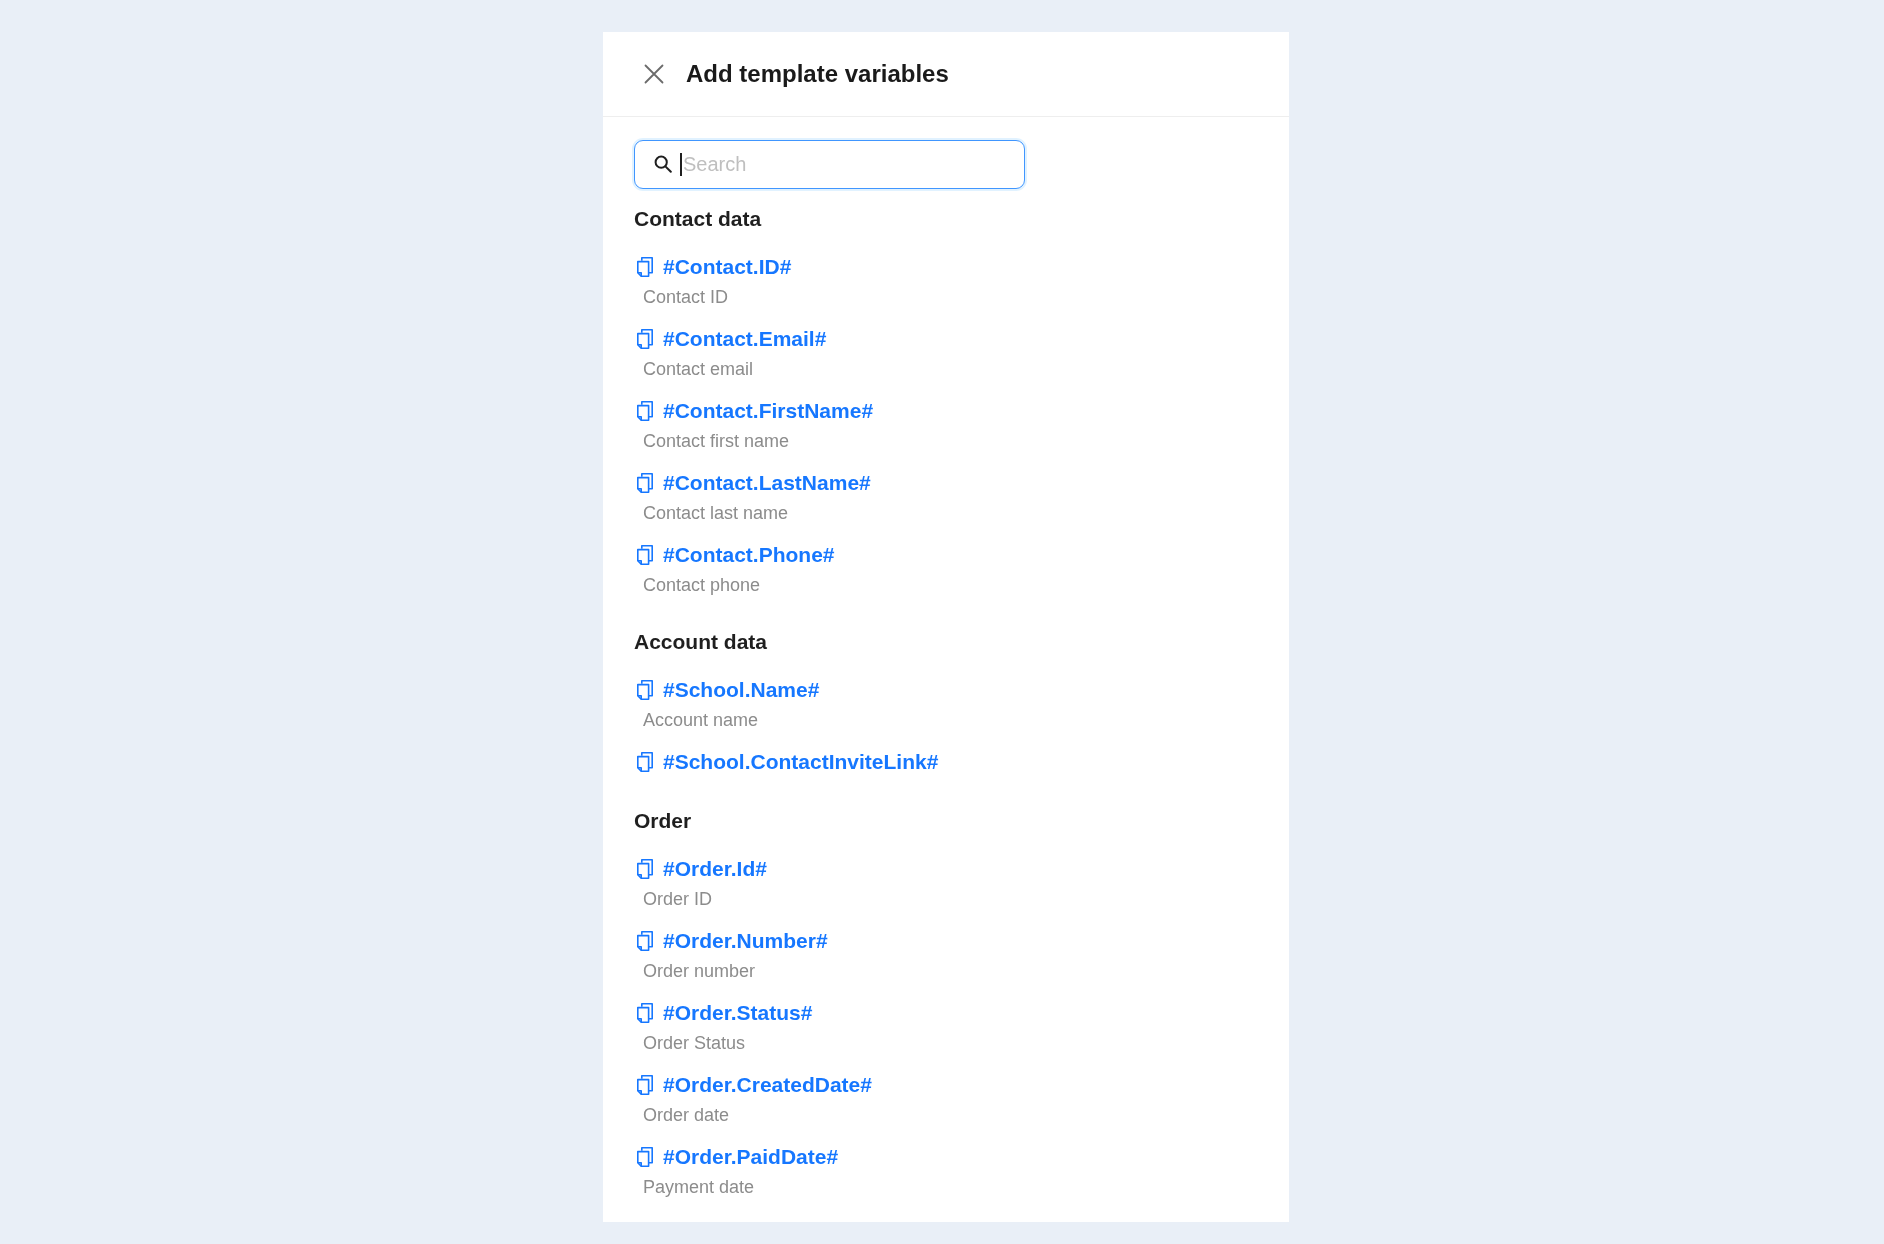 This screenshot has height=1244, width=1884. I want to click on variable-copy-link: #Order.Status#, so click(723, 1013).